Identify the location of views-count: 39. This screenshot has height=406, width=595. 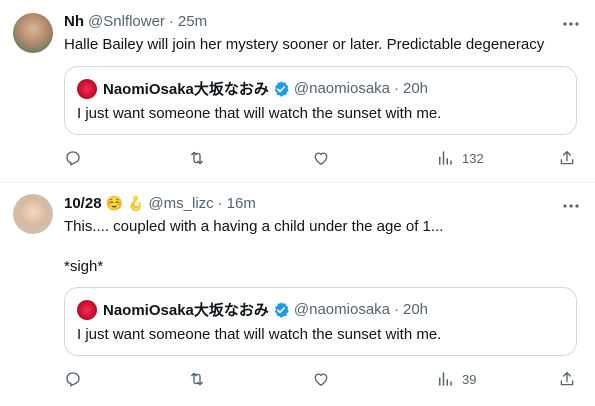
(469, 379).